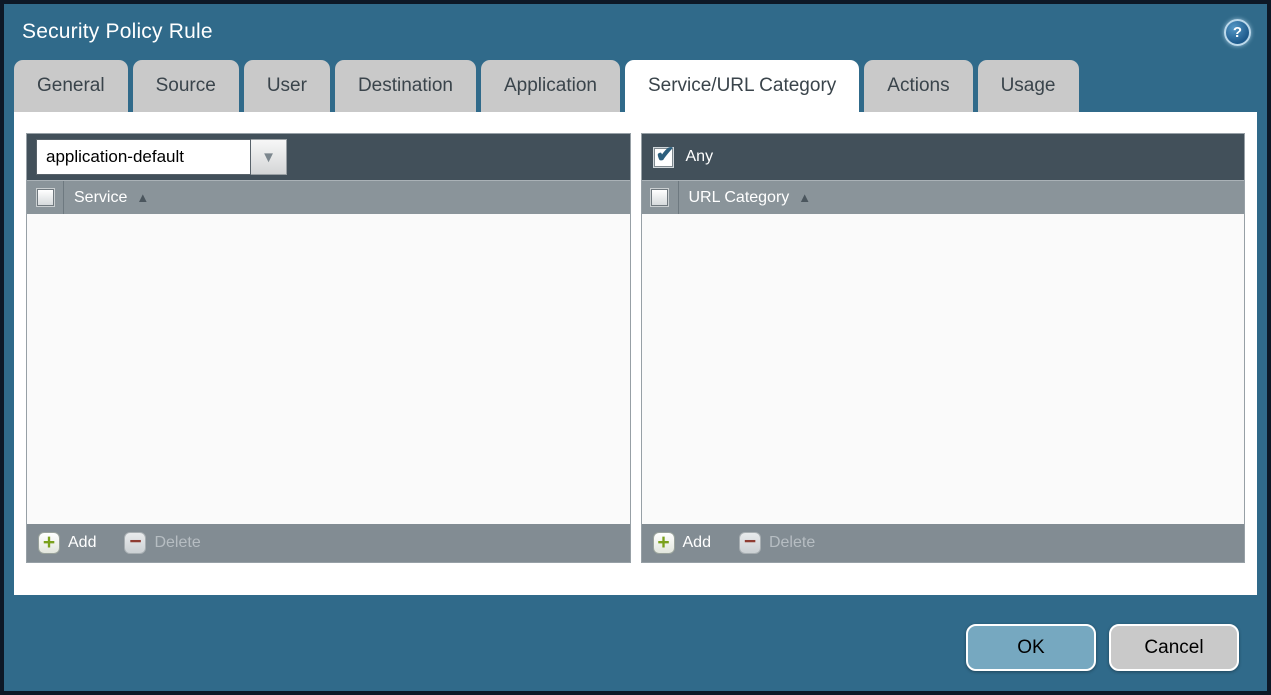  What do you see at coordinates (177, 542) in the screenshot?
I see `service-delete-label: Delete` at bounding box center [177, 542].